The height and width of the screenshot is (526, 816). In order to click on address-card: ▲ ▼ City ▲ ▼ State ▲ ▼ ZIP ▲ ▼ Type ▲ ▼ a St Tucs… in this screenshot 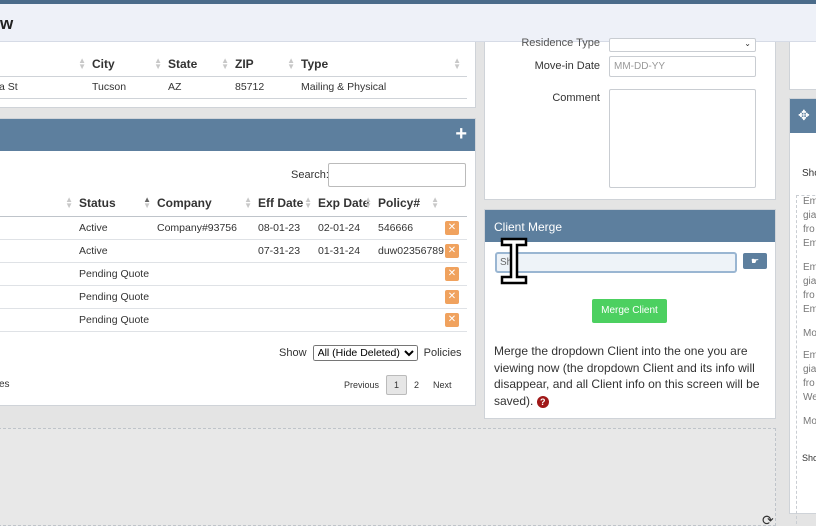, I will do `click(238, 75)`.